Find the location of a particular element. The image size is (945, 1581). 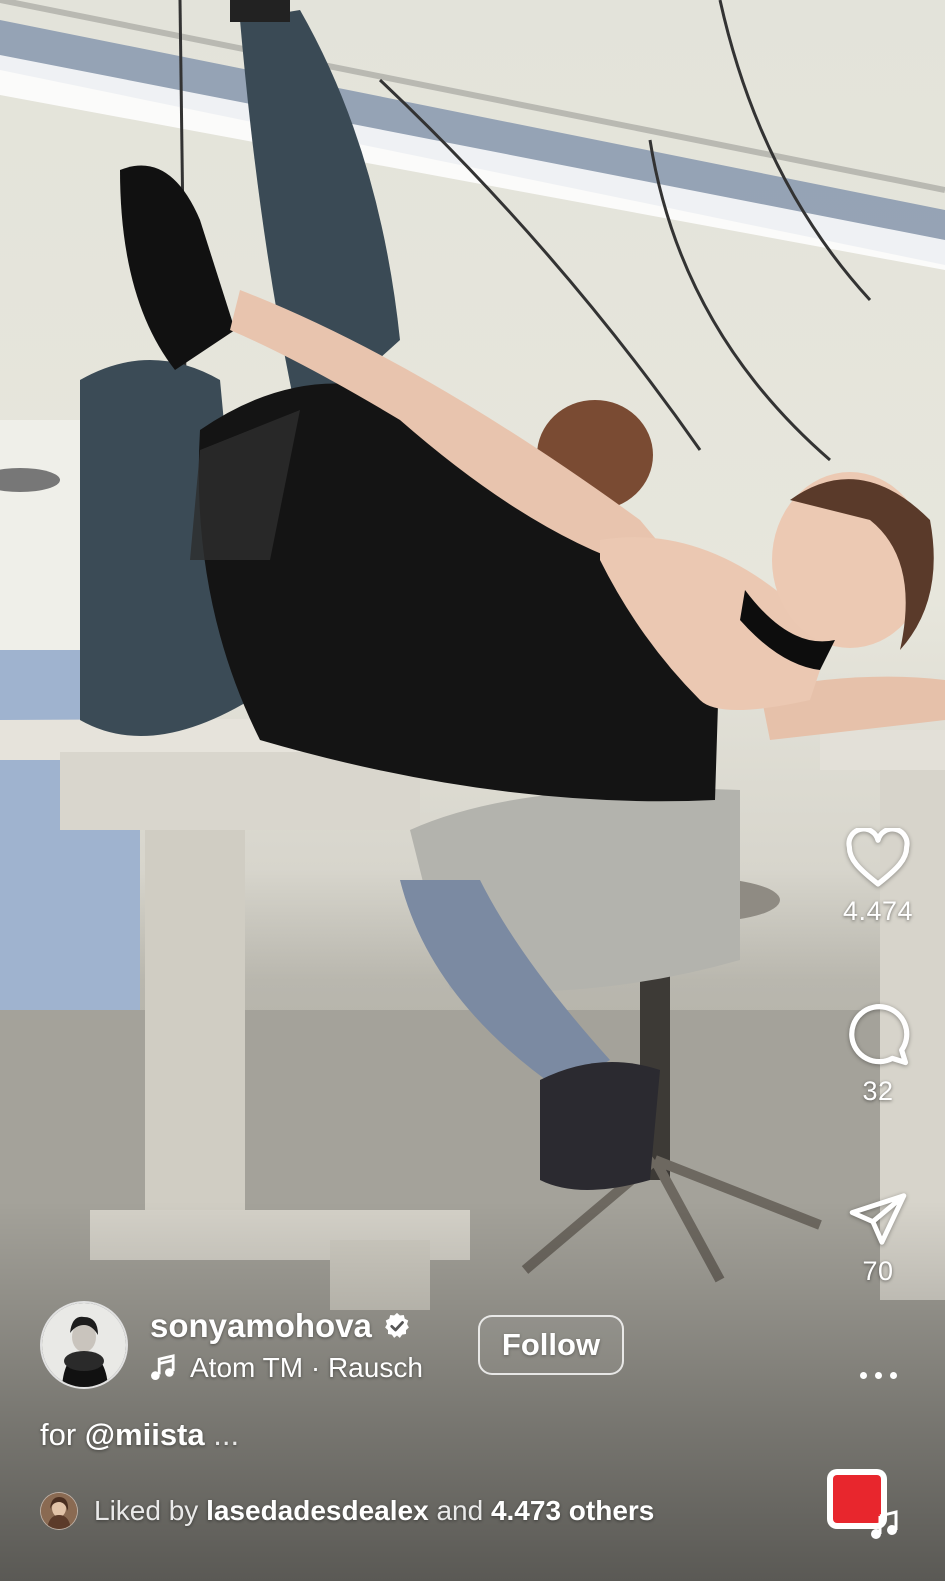

avatar-portrait is located at coordinates (84, 1345).